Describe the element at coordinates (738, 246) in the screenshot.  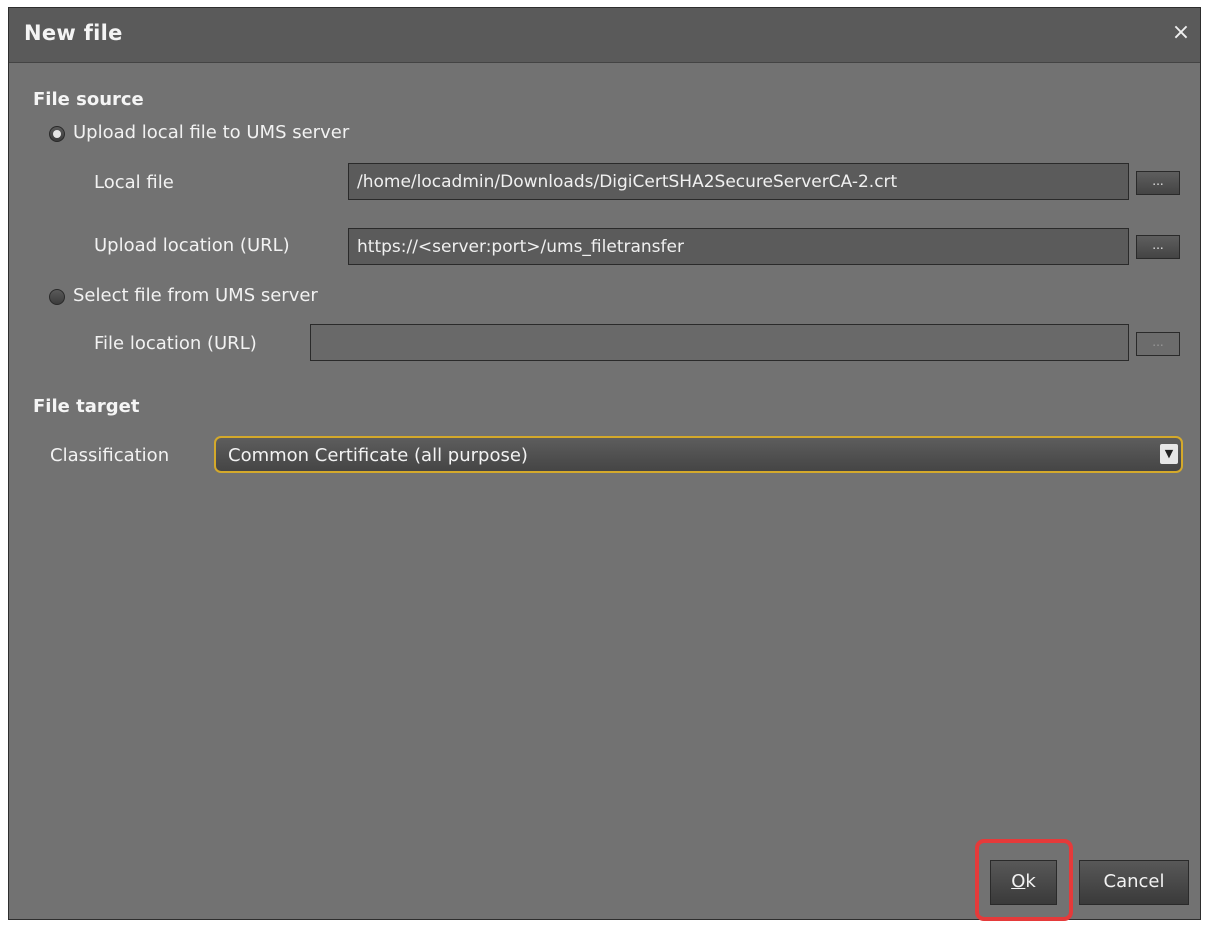
I see `upload-location-field` at that location.